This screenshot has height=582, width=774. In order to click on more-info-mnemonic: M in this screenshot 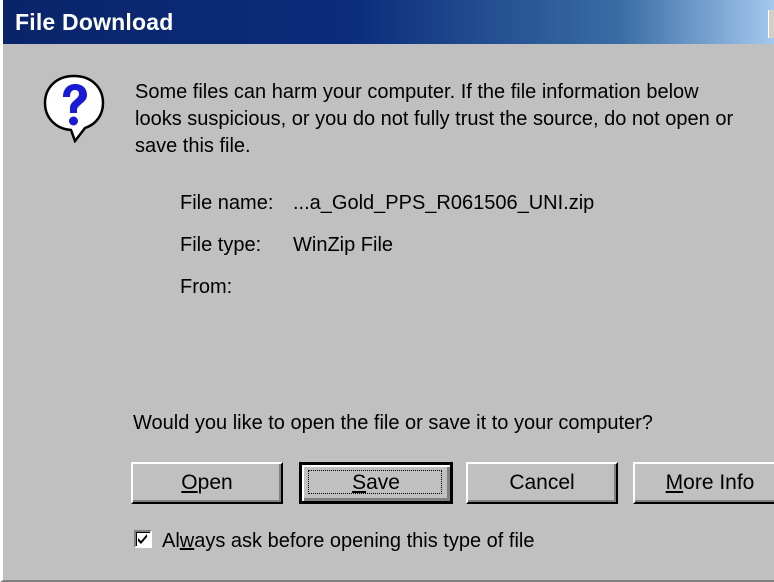, I will do `click(674, 482)`.